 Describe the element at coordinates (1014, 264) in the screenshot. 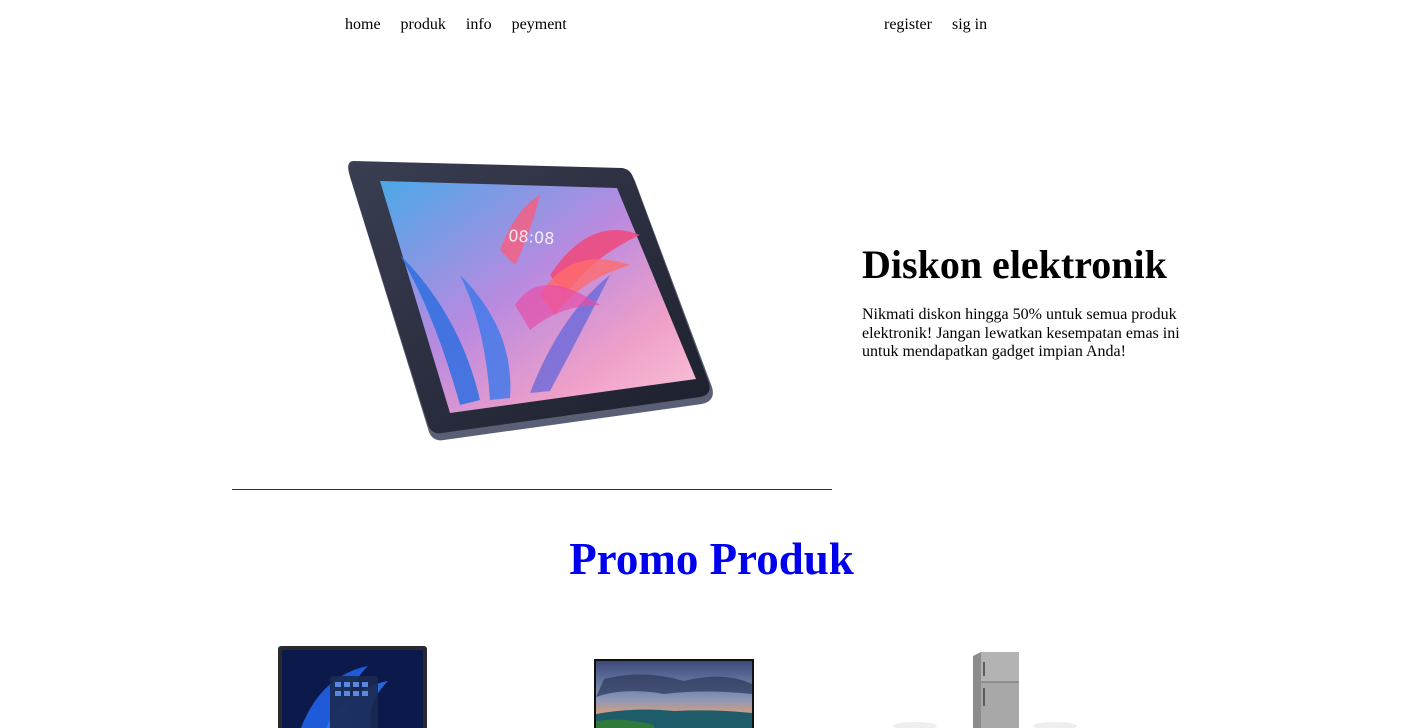

I see `hero-title: Diskon elektronik` at that location.